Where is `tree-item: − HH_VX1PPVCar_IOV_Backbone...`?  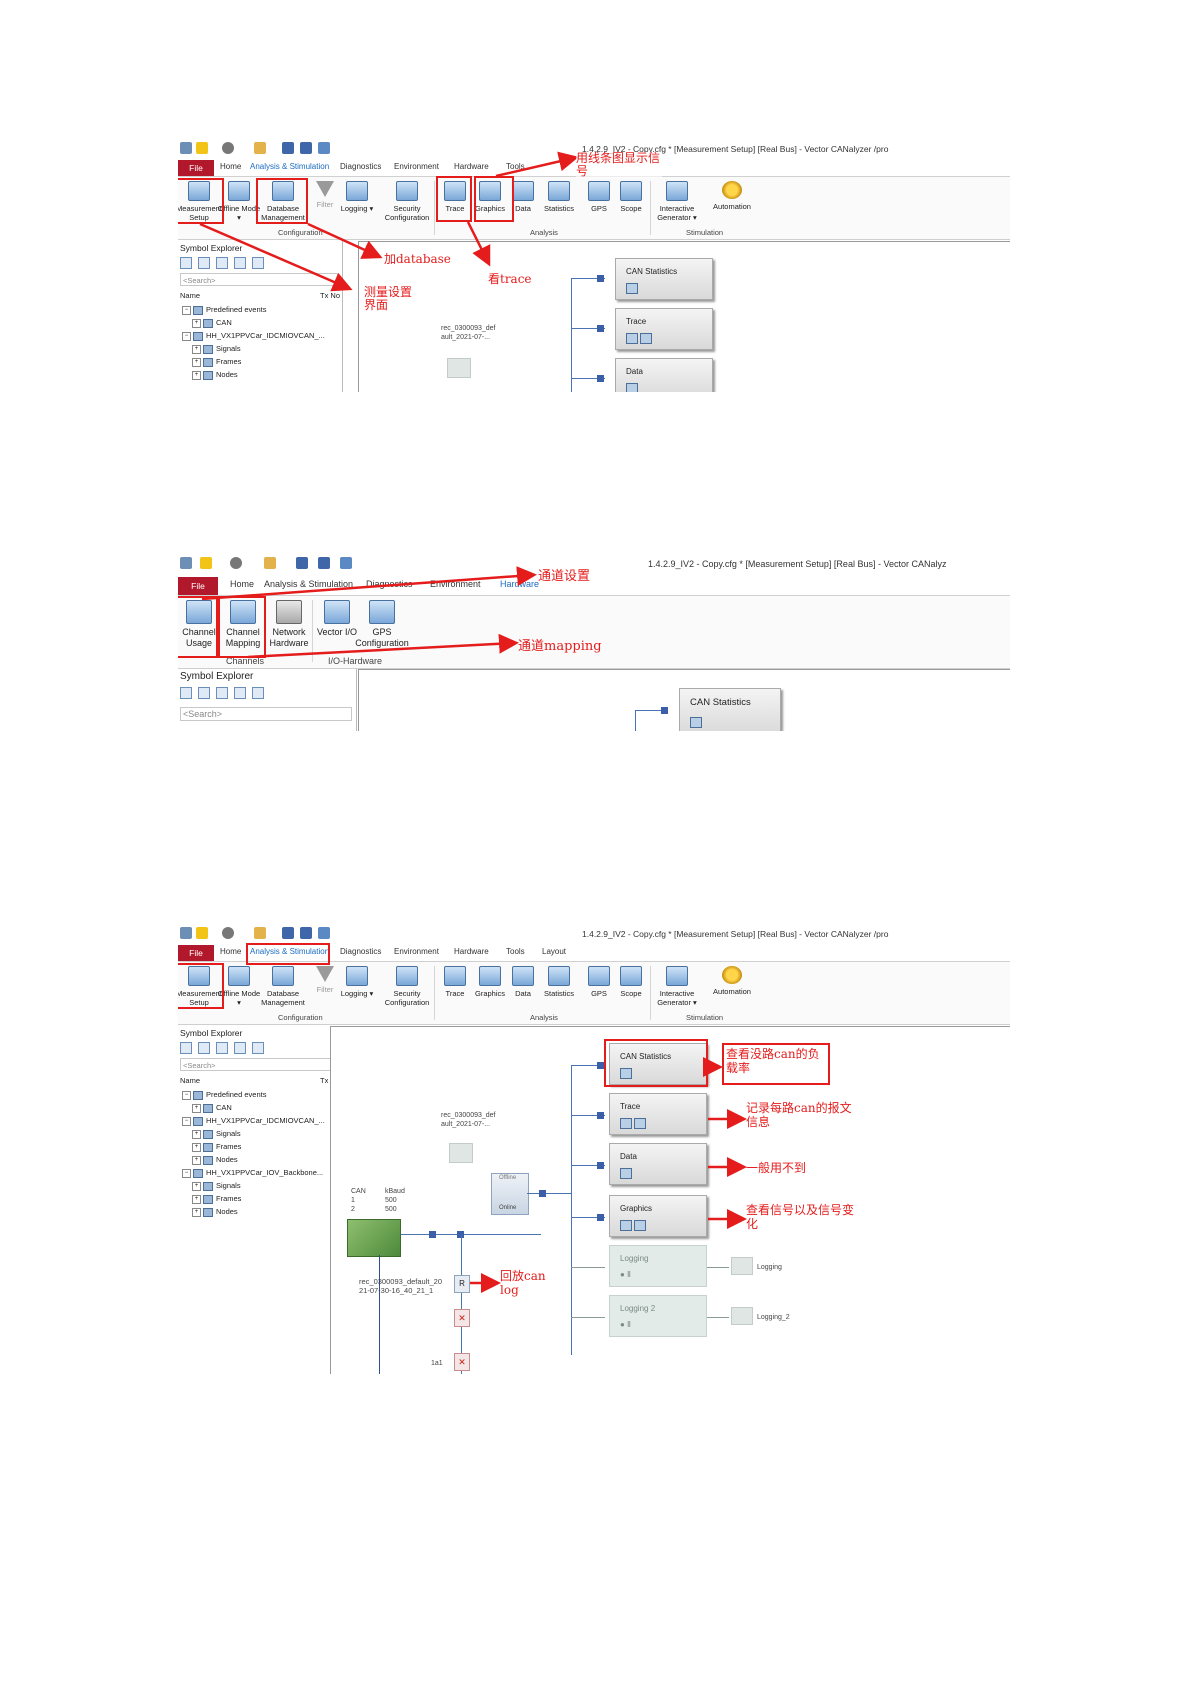 tree-item: − HH_VX1PPVCar_IOV_Backbone... is located at coordinates (252, 1173).